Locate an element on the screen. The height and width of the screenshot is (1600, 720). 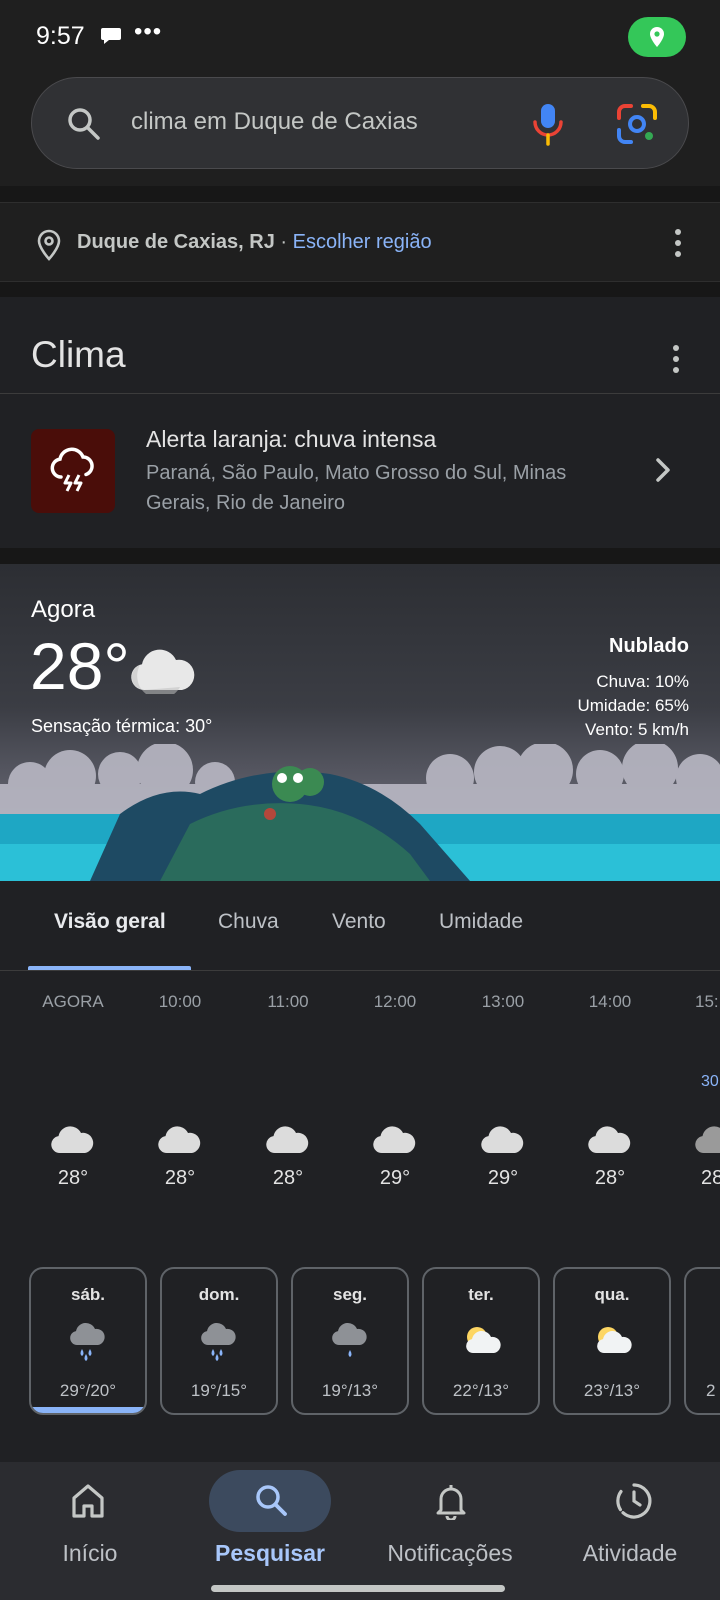
hour-label: AGORA is located at coordinates (73, 1001).